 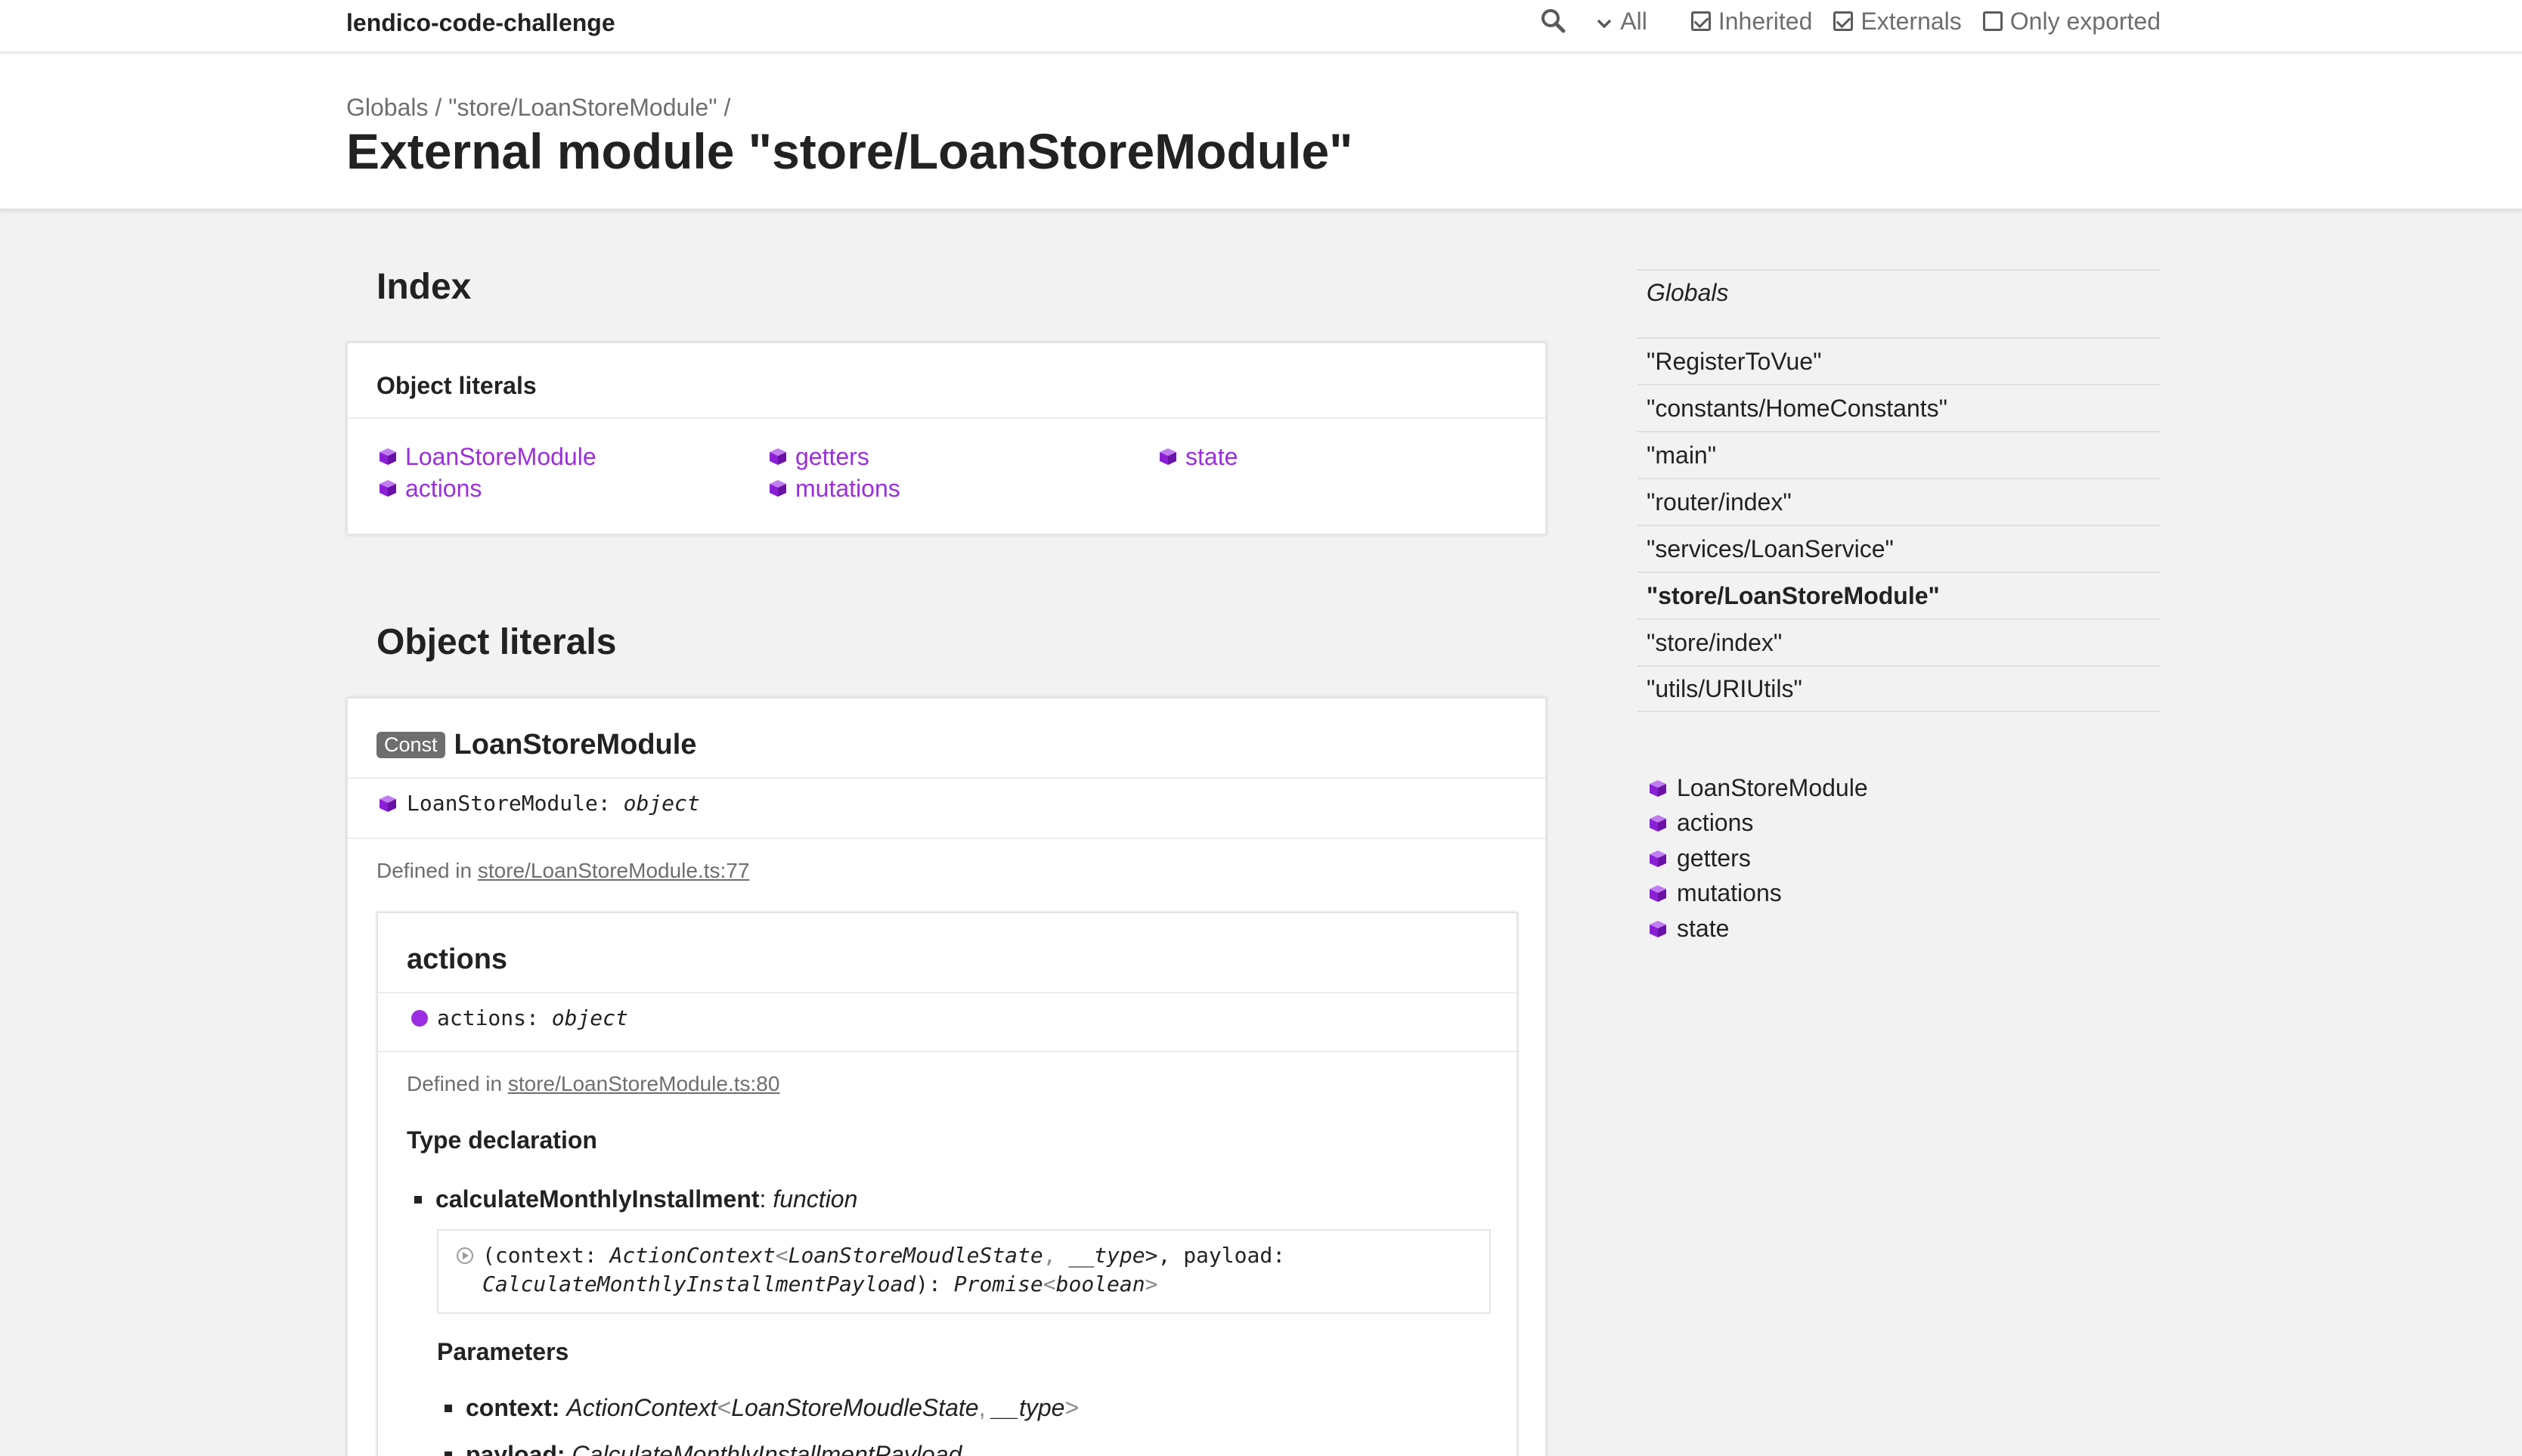 What do you see at coordinates (503, 1351) in the screenshot?
I see `parameters-heading: Parameters` at bounding box center [503, 1351].